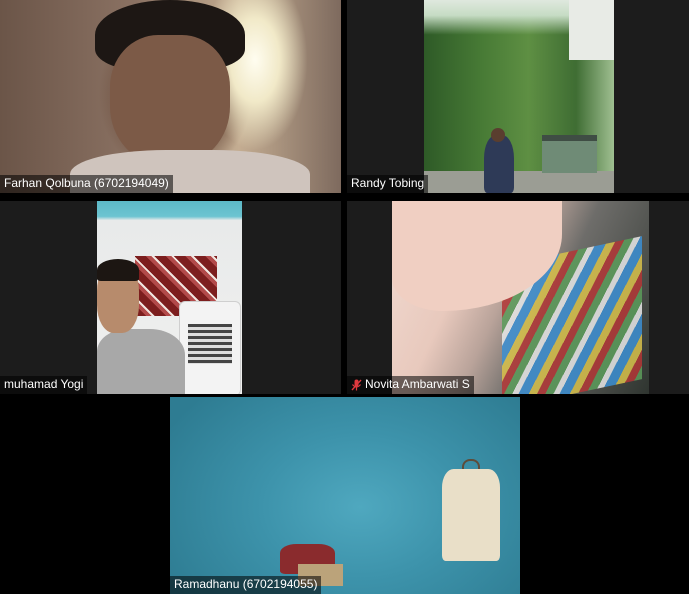 This screenshot has width=689, height=594. I want to click on participant-name-tag: Farhan Qolbuna (6702194049), so click(86, 184).